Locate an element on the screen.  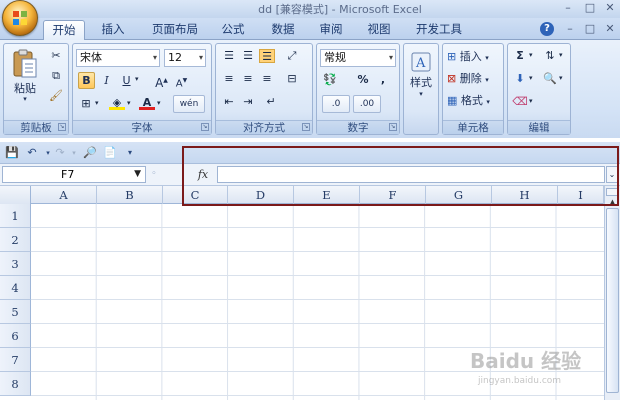
tab-insert: 插入 is located at coordinates (113, 30).